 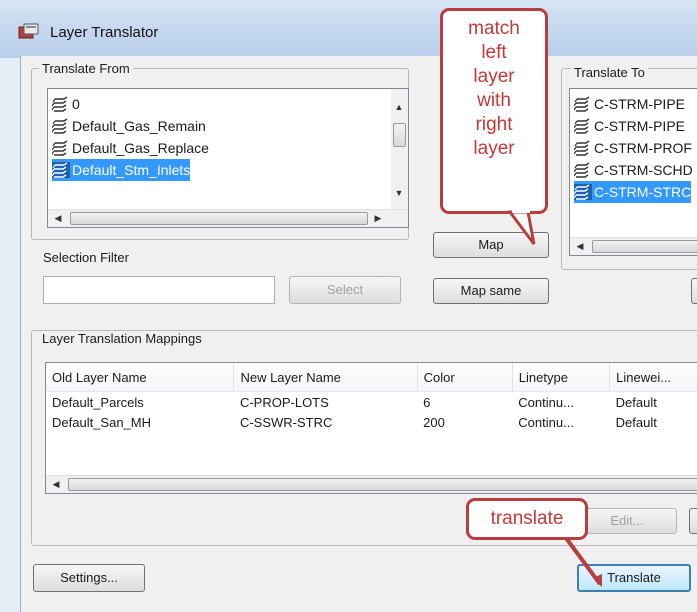 I want to click on translate-from-item: Default_Gas_Replace, so click(x=130, y=148).